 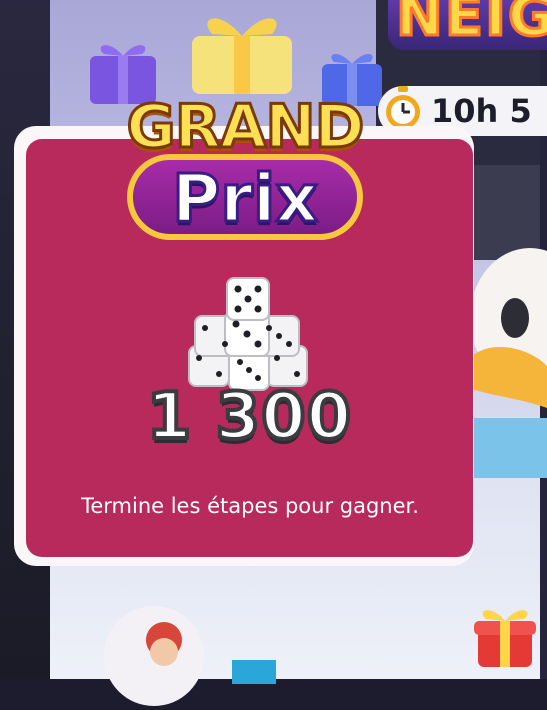 What do you see at coordinates (244, 199) in the screenshot?
I see `logo-prix-text: Prix` at bounding box center [244, 199].